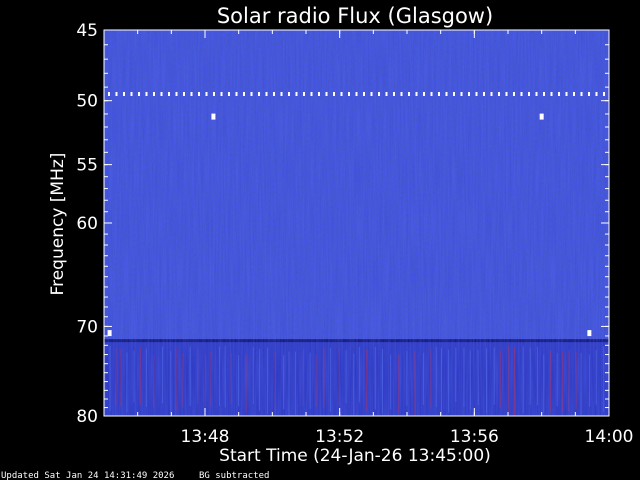  What do you see at coordinates (205, 437) in the screenshot?
I see `x-tick-label: 13:48` at bounding box center [205, 437].